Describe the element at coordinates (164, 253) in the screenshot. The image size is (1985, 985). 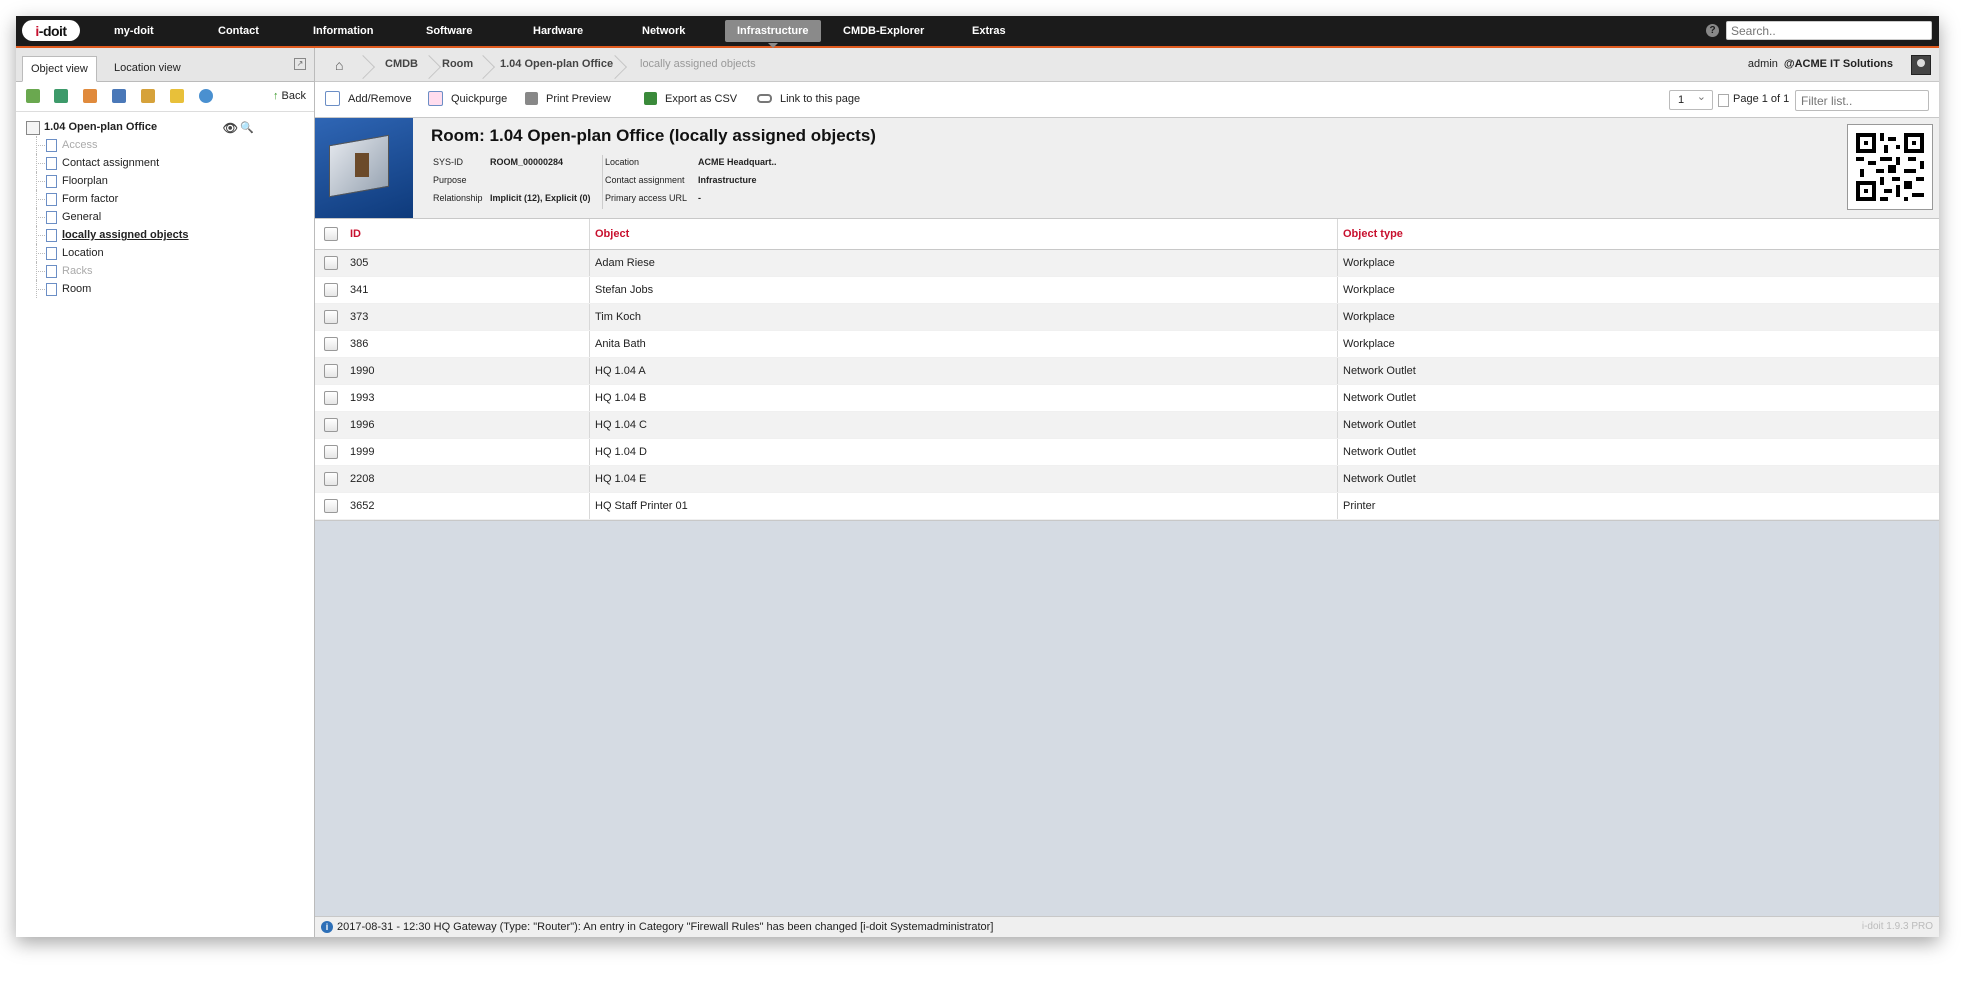
I see `tree-item-location: Location` at that location.